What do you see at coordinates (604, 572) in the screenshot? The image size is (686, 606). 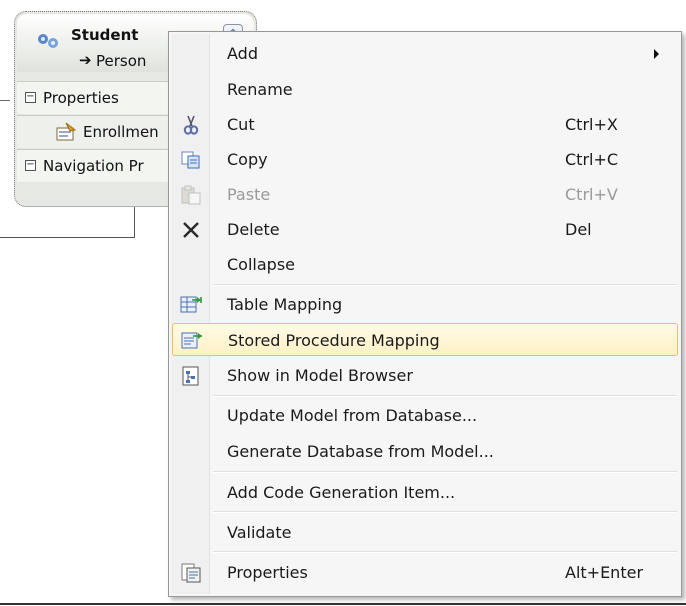 I see `menu-item-shortcut: Alt+Enter` at bounding box center [604, 572].